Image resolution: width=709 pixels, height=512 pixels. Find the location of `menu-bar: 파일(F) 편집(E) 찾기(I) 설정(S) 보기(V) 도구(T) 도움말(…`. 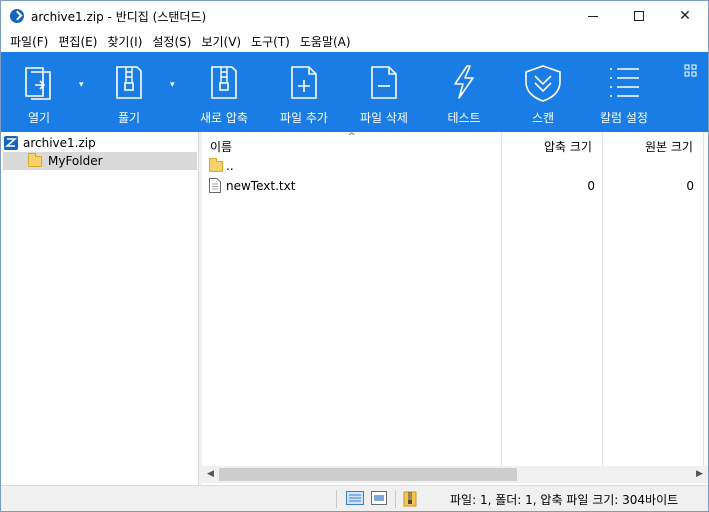

menu-bar: 파일(F) 편집(E) 찾기(I) 설정(S) 보기(V) 도구(T) 도움말(… is located at coordinates (354, 41).